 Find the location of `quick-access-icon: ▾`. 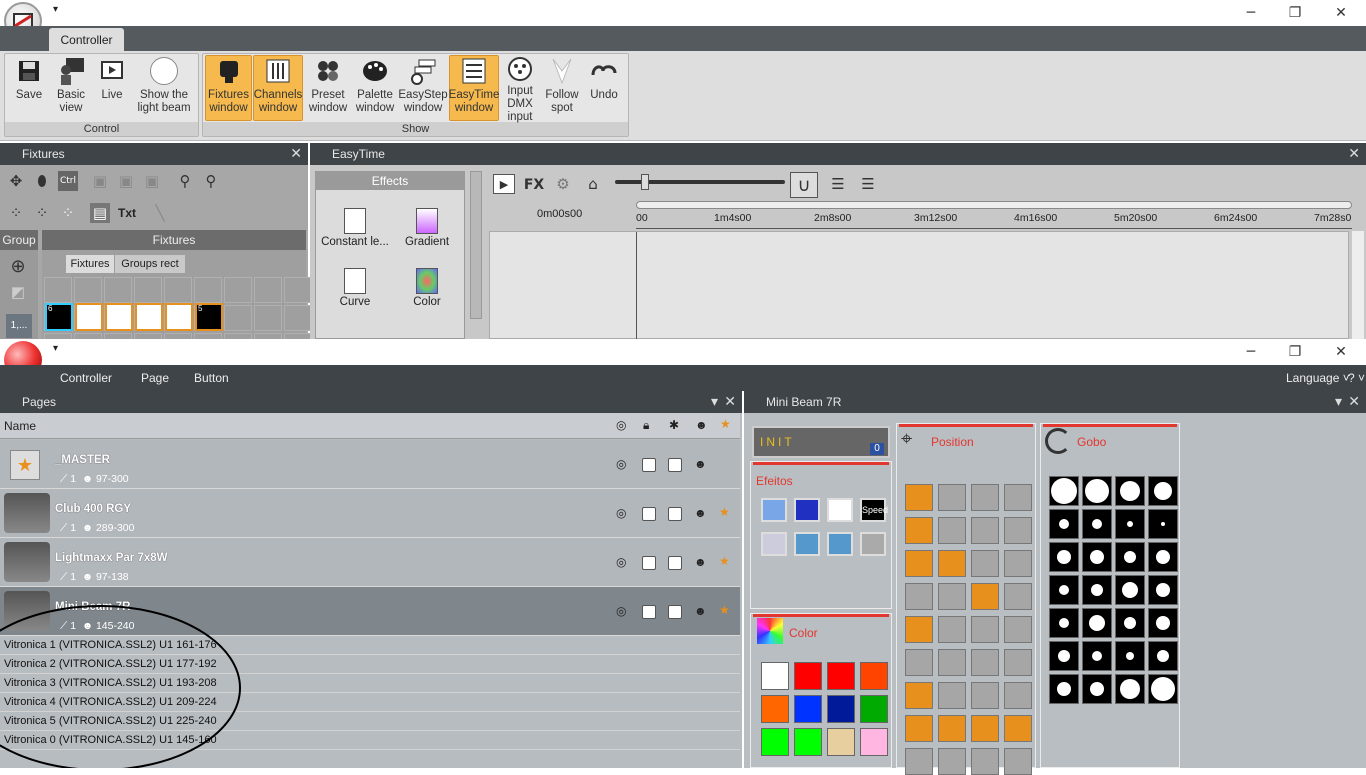

quick-access-icon: ▾ is located at coordinates (55, 348).